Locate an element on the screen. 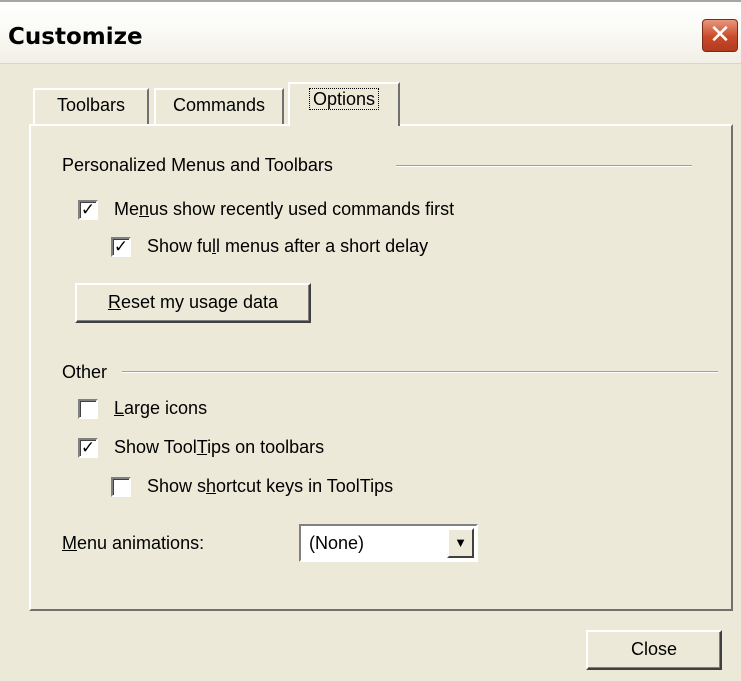 The image size is (741, 681). group-other-title: Other is located at coordinates (85, 372).